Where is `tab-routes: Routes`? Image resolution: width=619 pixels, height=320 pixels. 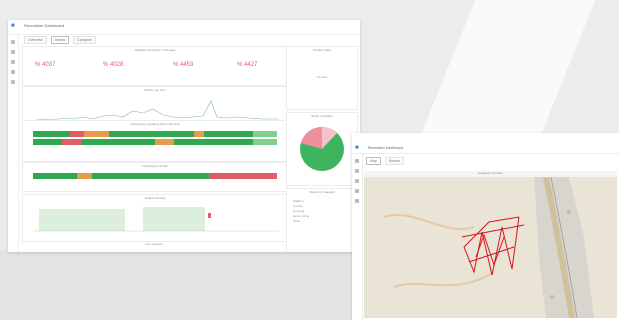
tab-routes: Routes is located at coordinates (394, 161).